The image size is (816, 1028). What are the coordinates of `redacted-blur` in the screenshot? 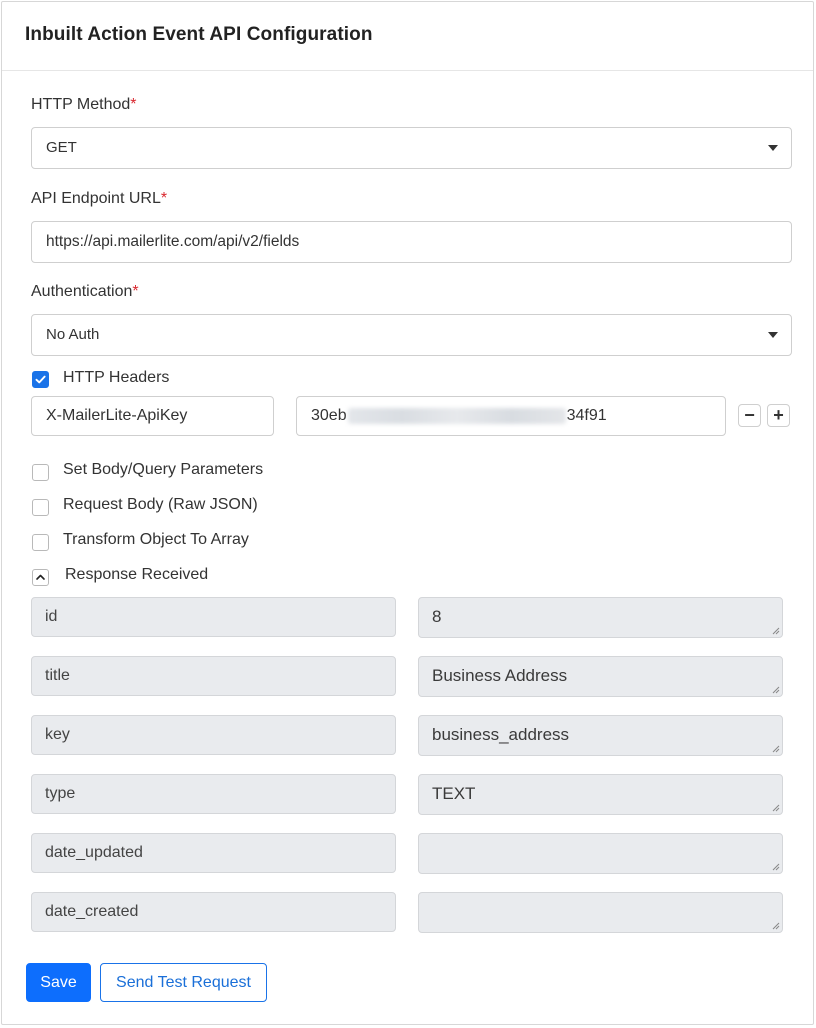 It's located at (456, 415).